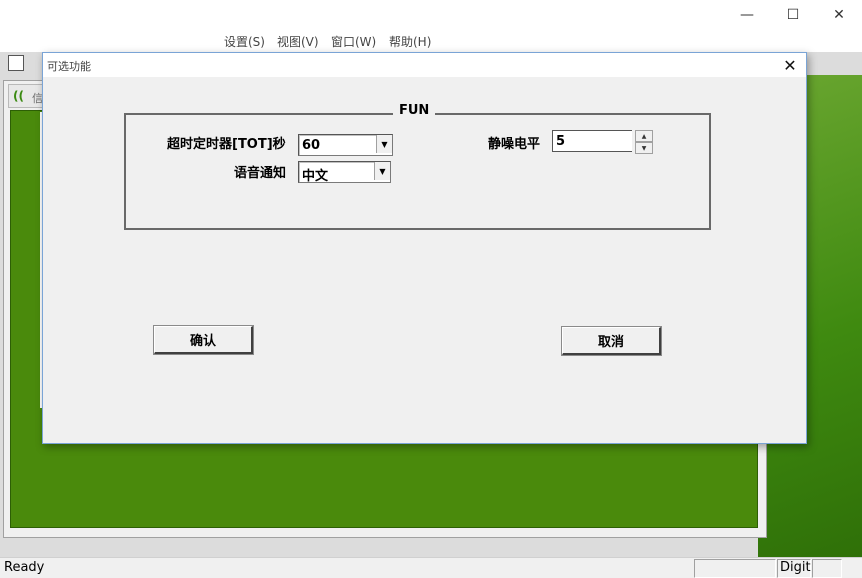 The image size is (862, 578). I want to click on dialog-close-button: ✕, so click(790, 65).